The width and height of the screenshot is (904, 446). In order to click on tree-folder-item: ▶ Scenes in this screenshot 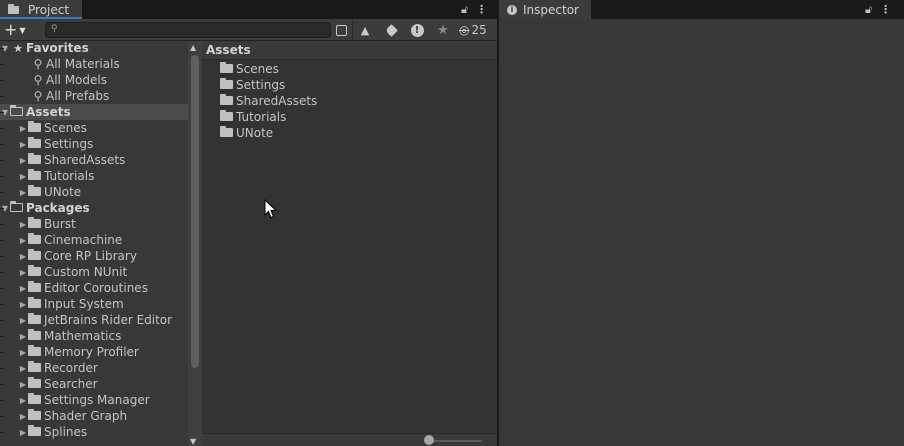, I will do `click(94, 128)`.